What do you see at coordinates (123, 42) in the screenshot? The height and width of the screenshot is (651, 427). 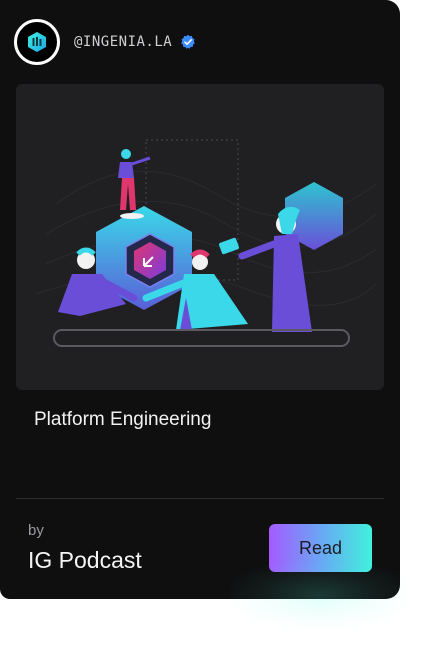 I see `account-handle: @INGENIA.LA` at bounding box center [123, 42].